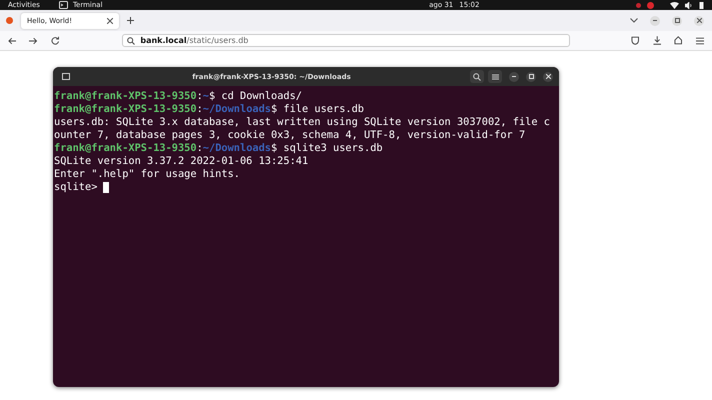 The width and height of the screenshot is (712, 400). I want to click on download-icon, so click(657, 40).